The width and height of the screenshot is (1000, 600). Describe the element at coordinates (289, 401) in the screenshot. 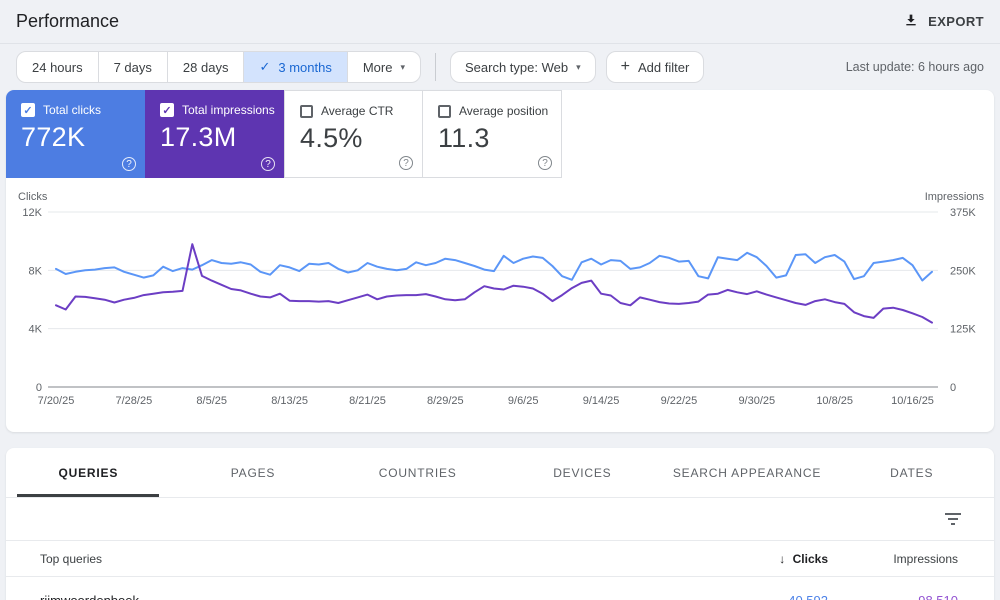

I see `x-tick: 8/13/25` at that location.